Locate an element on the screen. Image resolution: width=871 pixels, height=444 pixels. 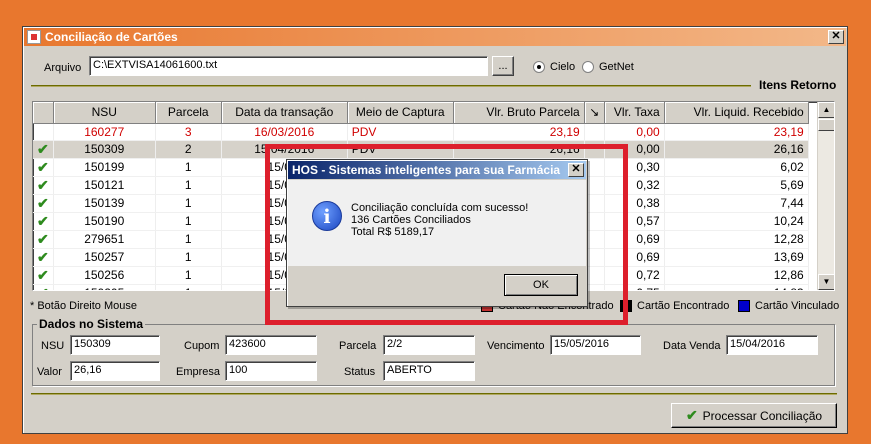
col-status is located at coordinates (43, 113).